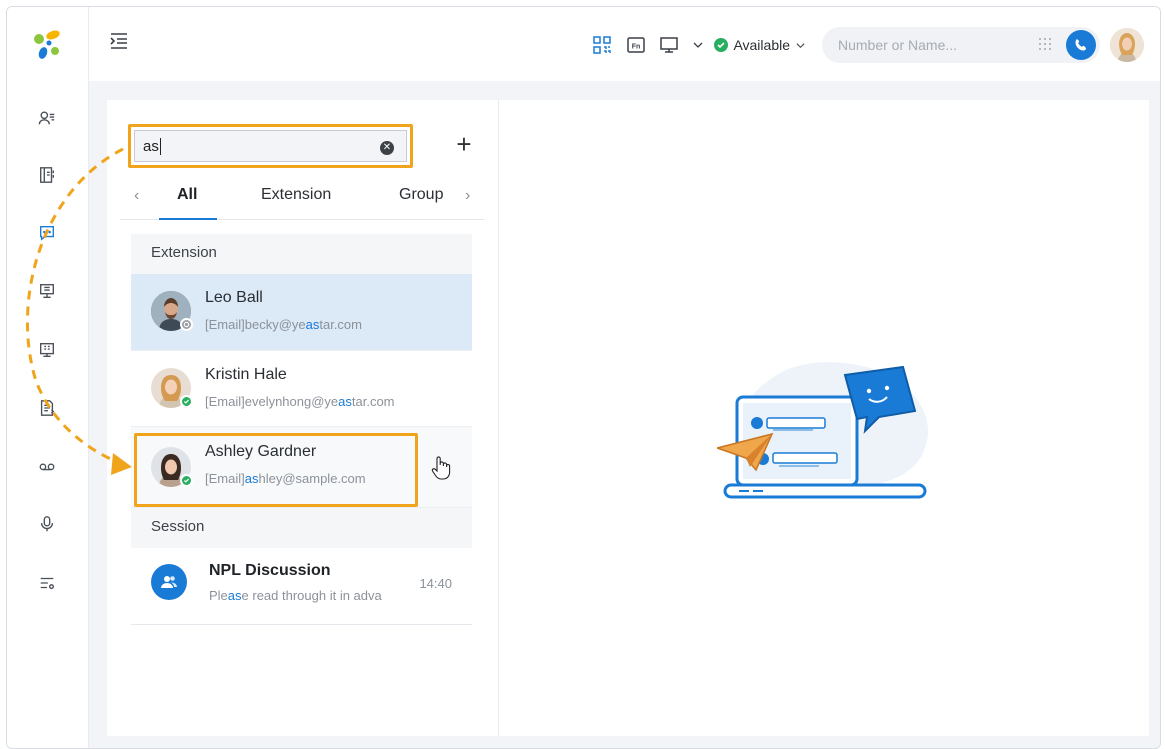 This screenshot has width=1165, height=749. What do you see at coordinates (136, 196) in the screenshot?
I see `chevron-left-icon: ‹` at bounding box center [136, 196].